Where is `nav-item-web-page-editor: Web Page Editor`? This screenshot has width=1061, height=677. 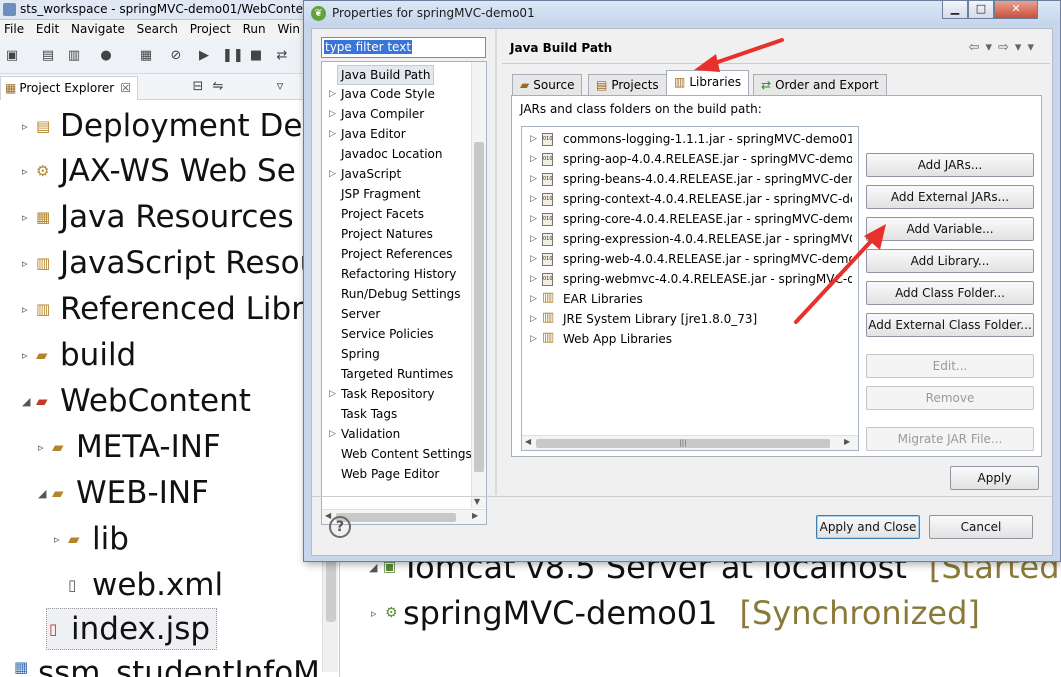
nav-item-web-page-editor: Web Page Editor is located at coordinates (397, 474).